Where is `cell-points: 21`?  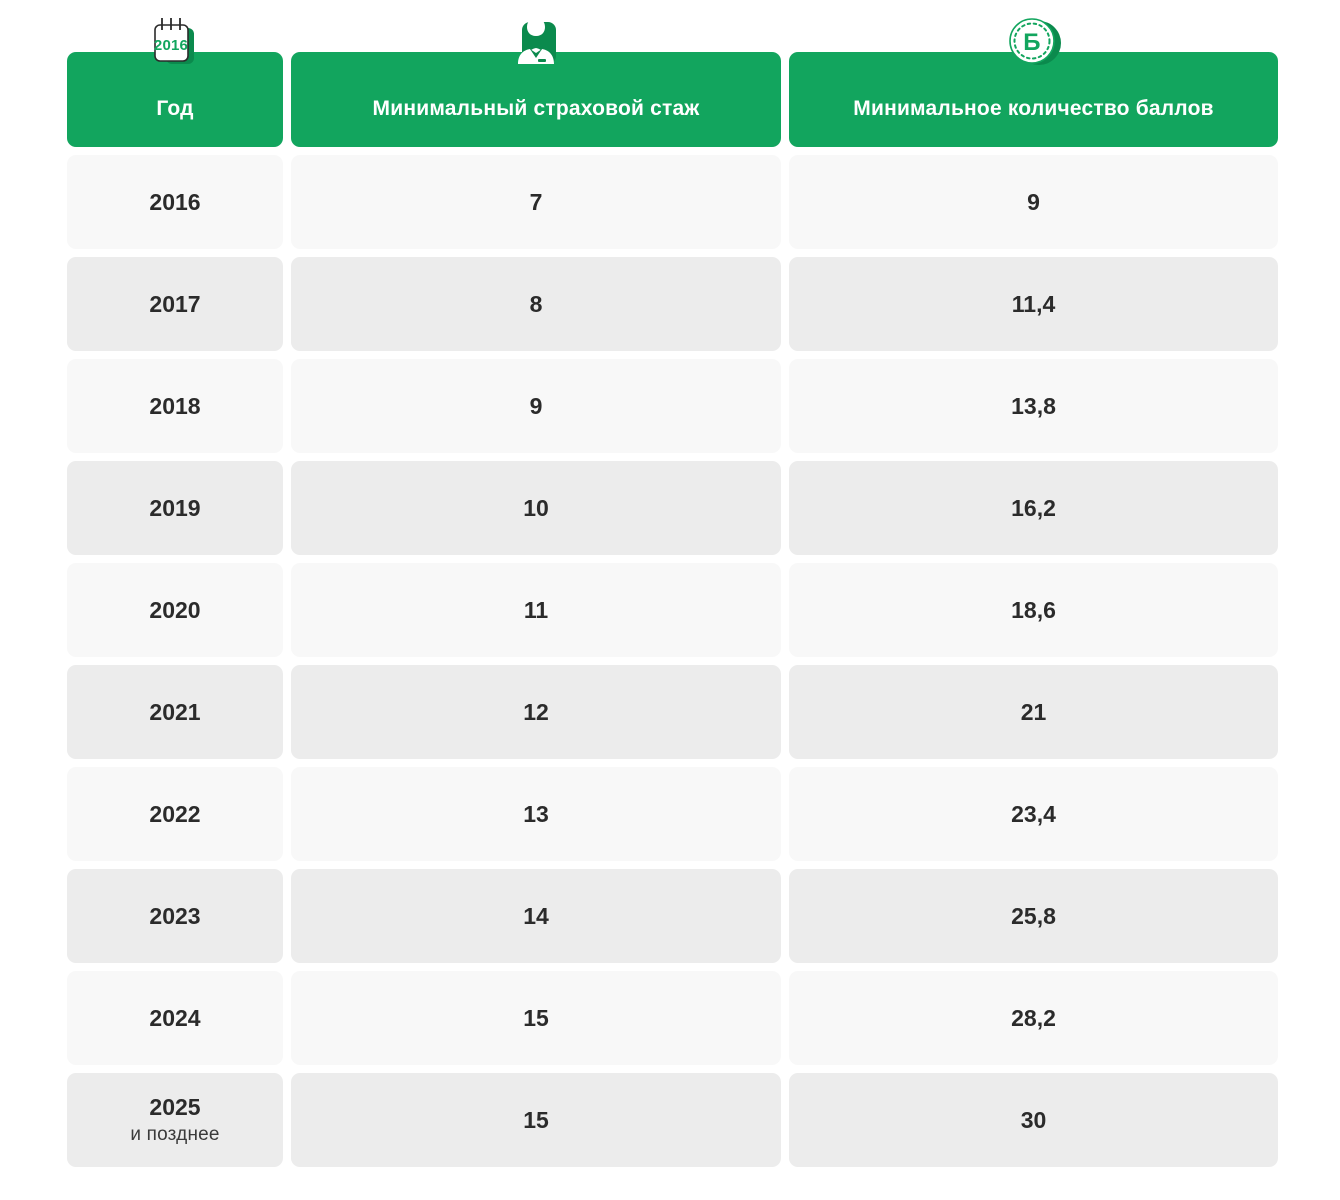
cell-points: 21 is located at coordinates (1033, 712).